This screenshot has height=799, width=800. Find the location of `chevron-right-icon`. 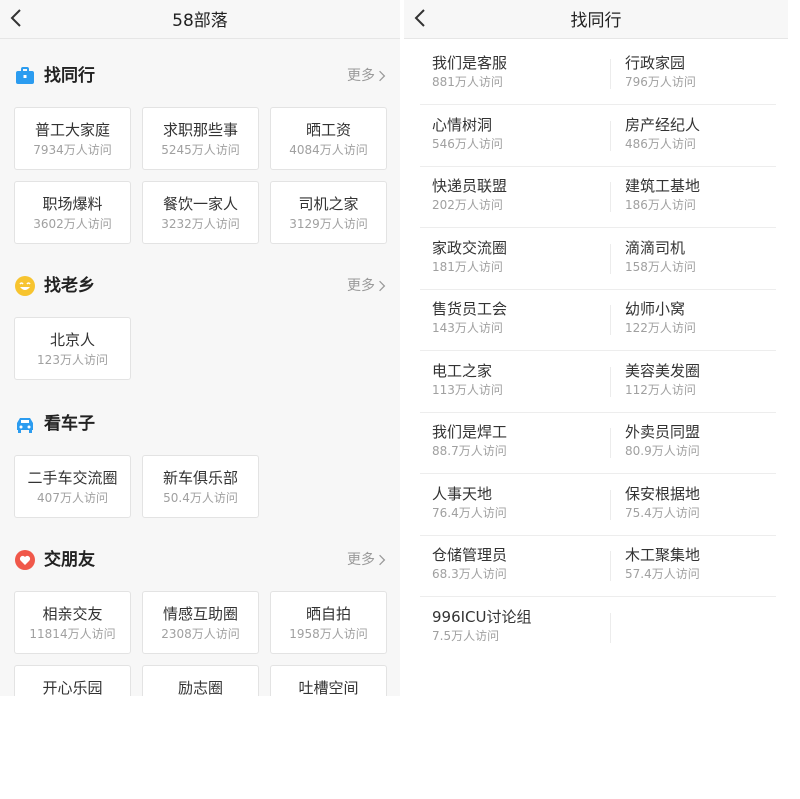

chevron-right-icon is located at coordinates (382, 76).